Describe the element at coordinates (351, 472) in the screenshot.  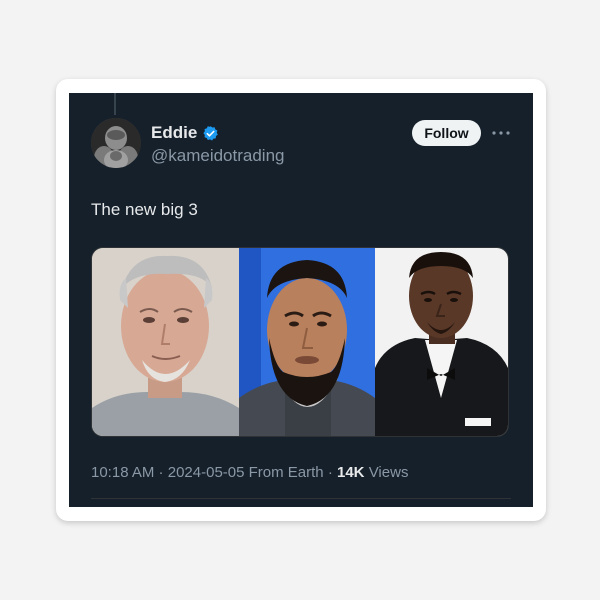
I see `views-count: 14K` at that location.